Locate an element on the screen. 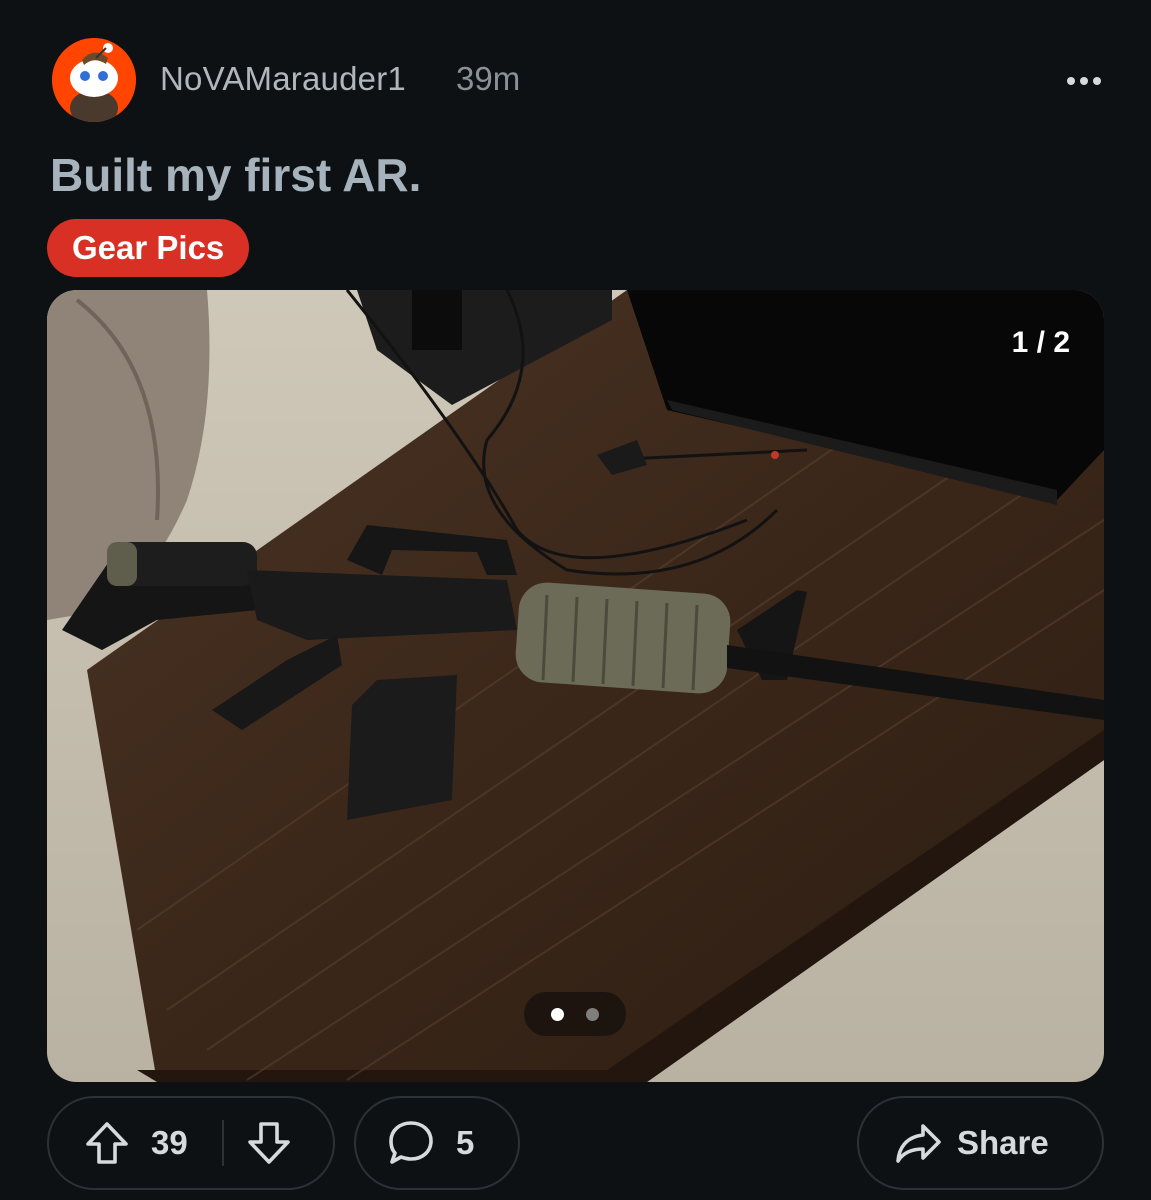  gallery-pagination is located at coordinates (575, 1014).